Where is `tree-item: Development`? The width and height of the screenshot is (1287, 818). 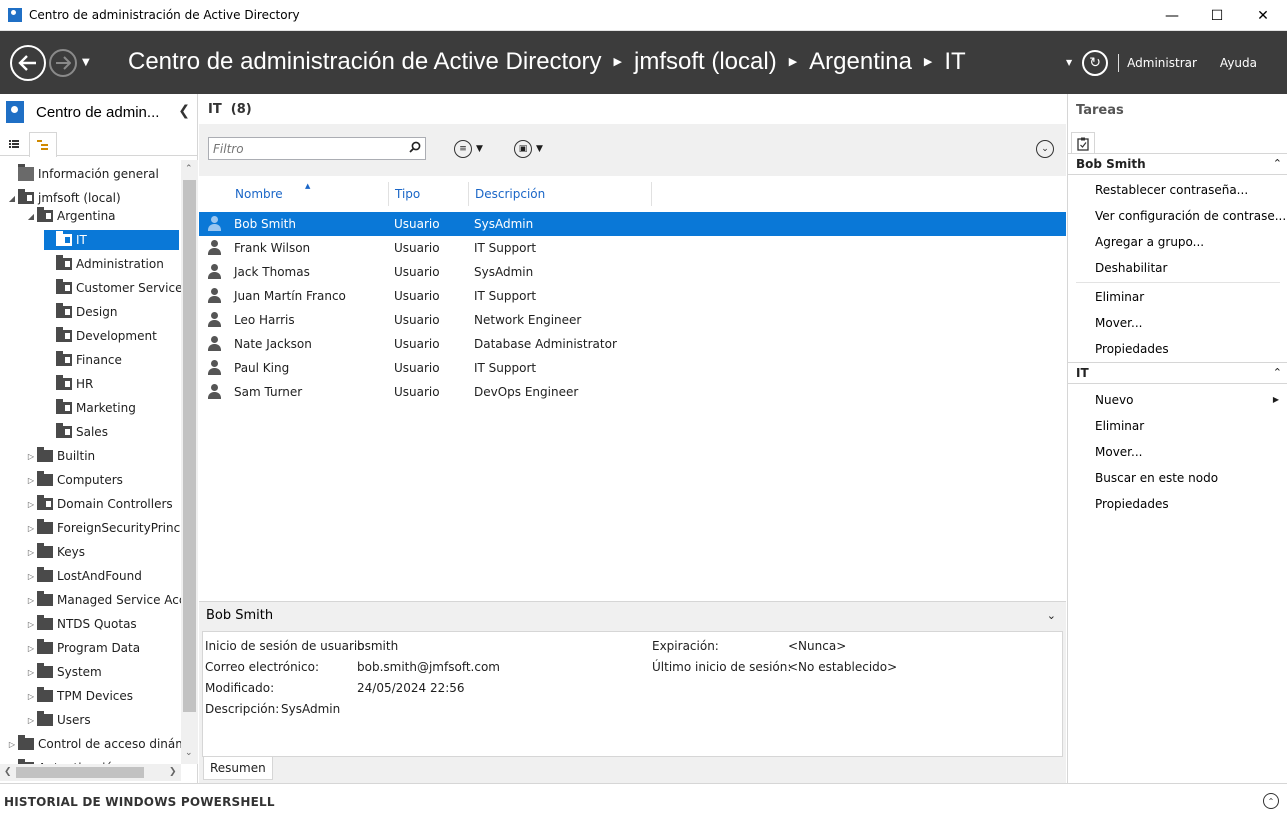
tree-item: Development is located at coordinates (100, 336).